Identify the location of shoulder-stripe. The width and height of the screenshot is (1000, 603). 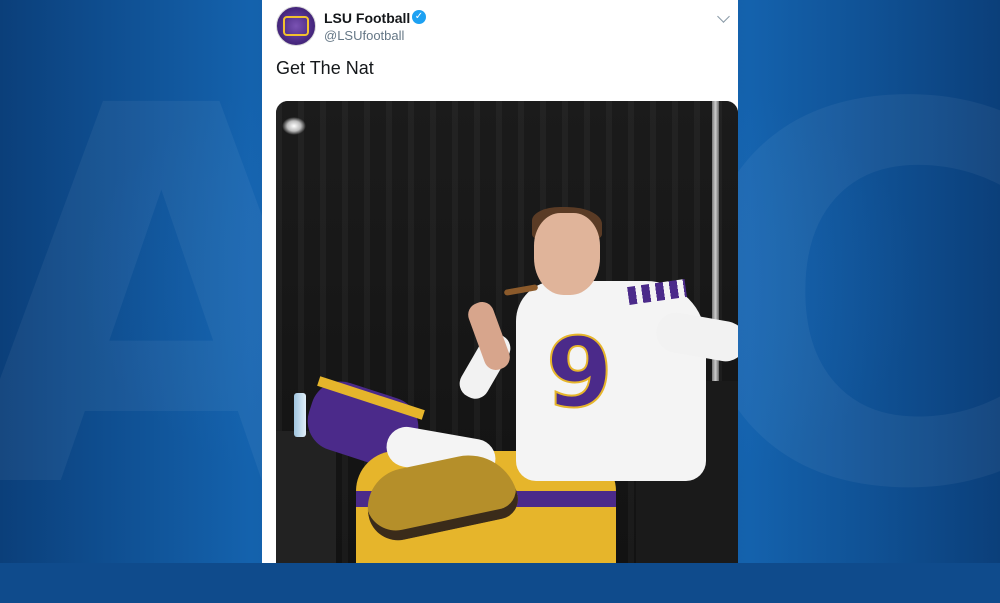
(657, 292).